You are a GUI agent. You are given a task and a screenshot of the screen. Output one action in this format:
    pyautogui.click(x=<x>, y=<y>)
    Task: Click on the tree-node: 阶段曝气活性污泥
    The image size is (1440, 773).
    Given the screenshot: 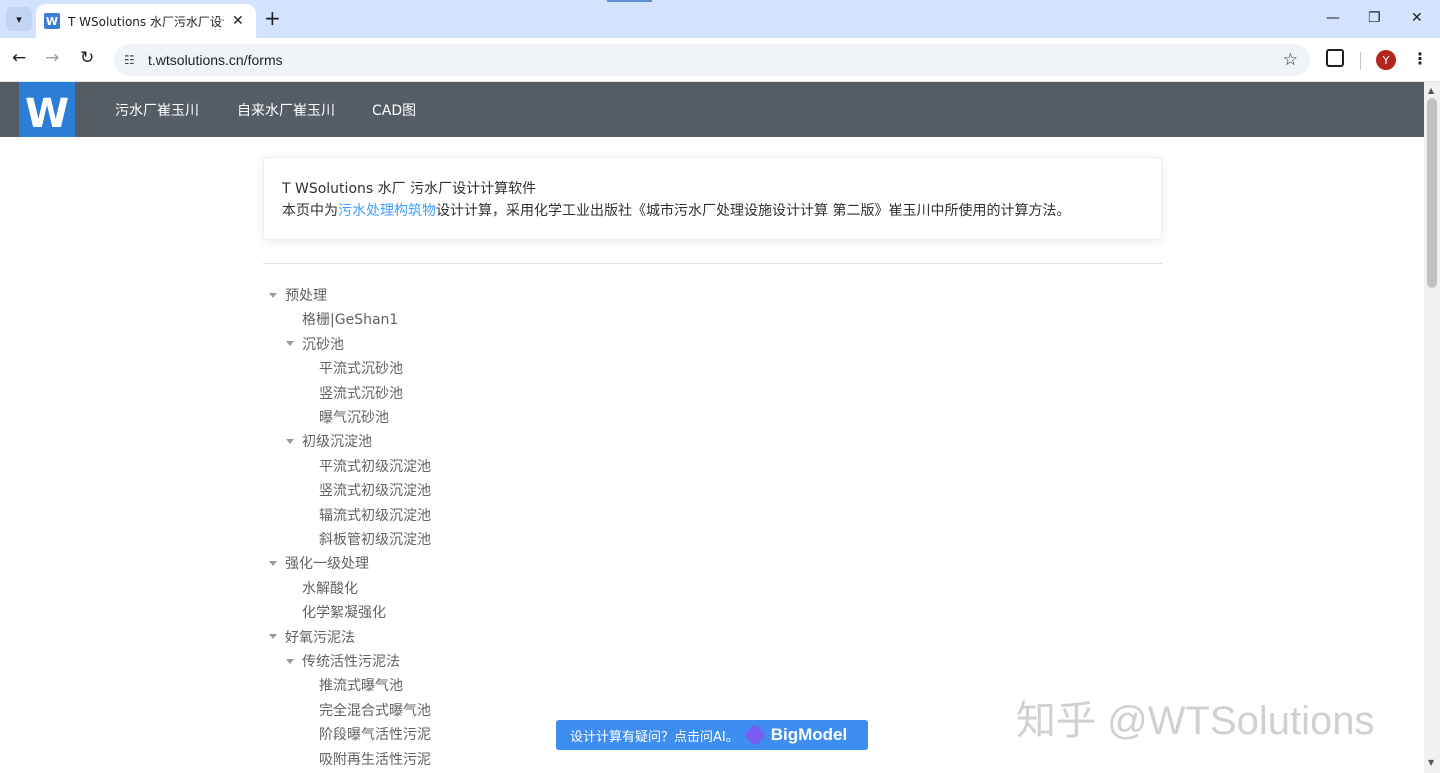 What is the action you would take?
    pyautogui.click(x=375, y=735)
    